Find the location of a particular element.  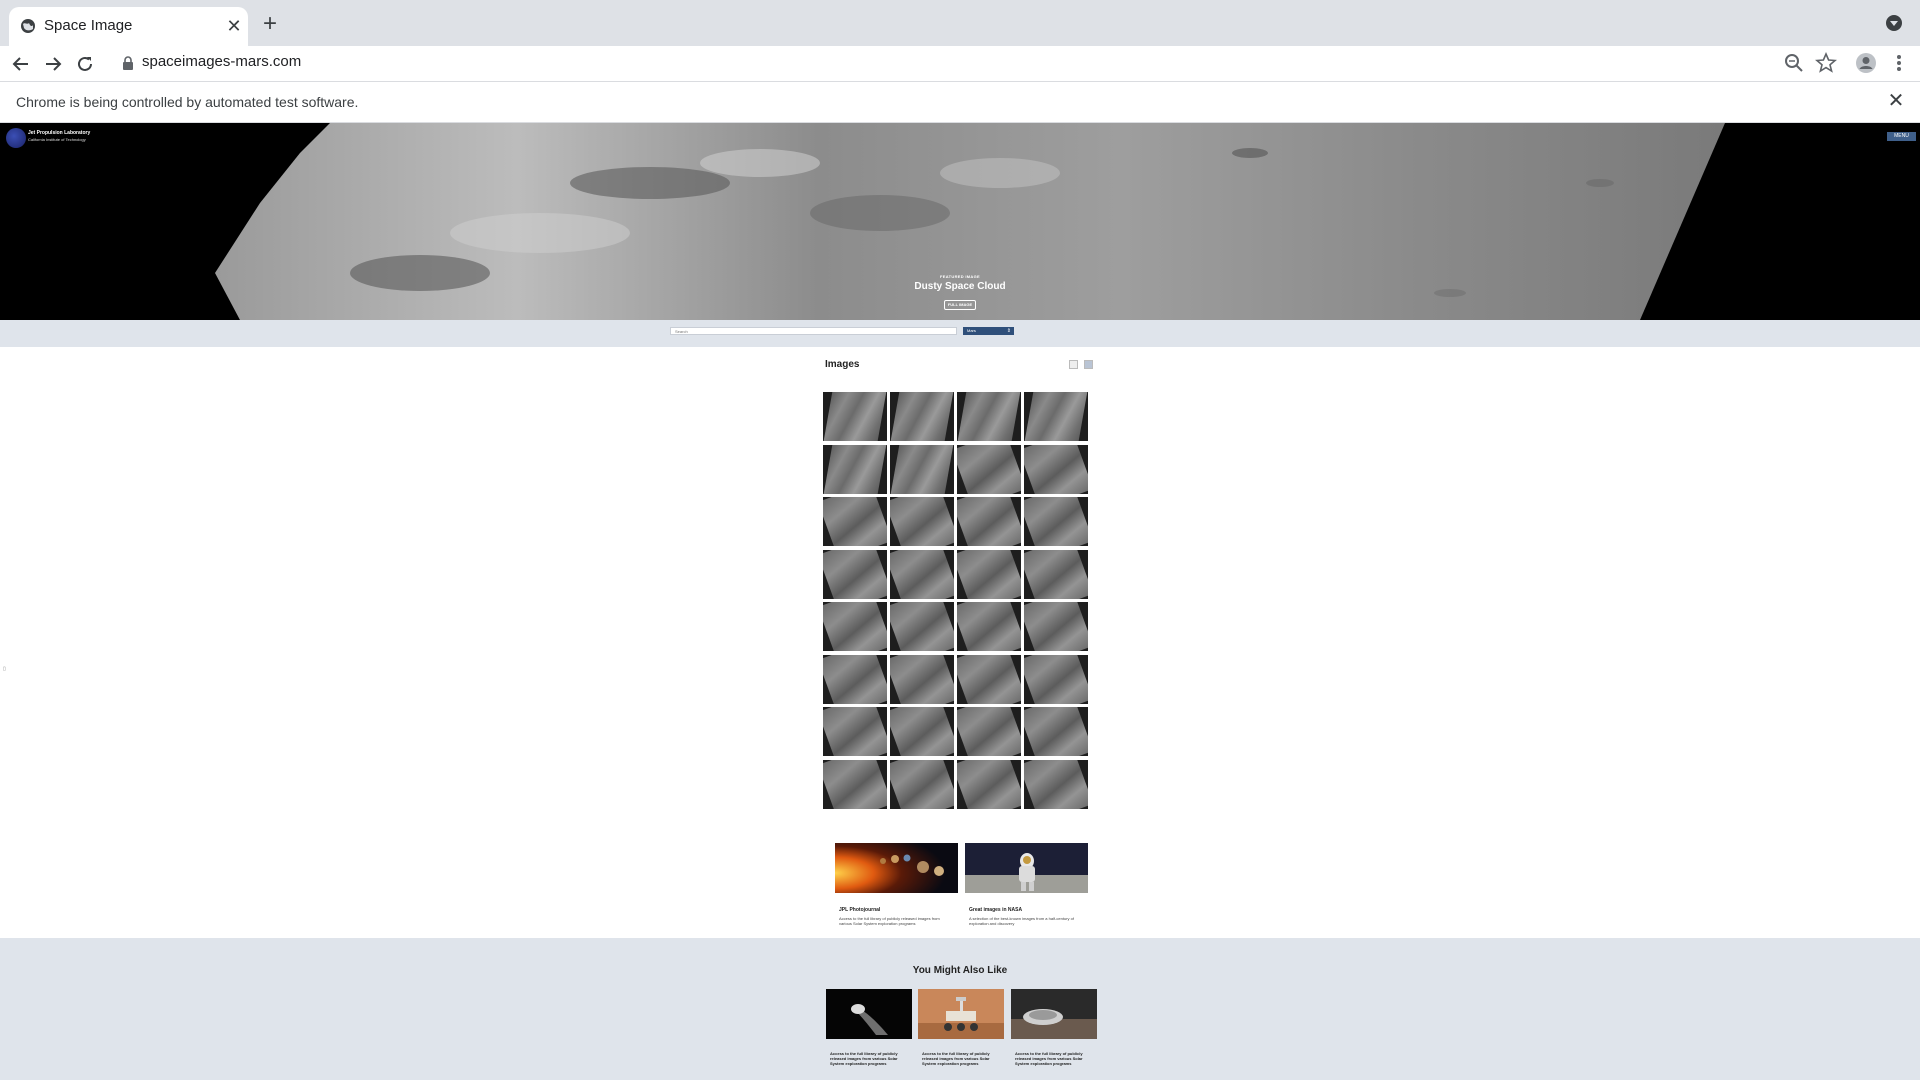

related-title: JPL Photojournal is located at coordinates (860, 910).